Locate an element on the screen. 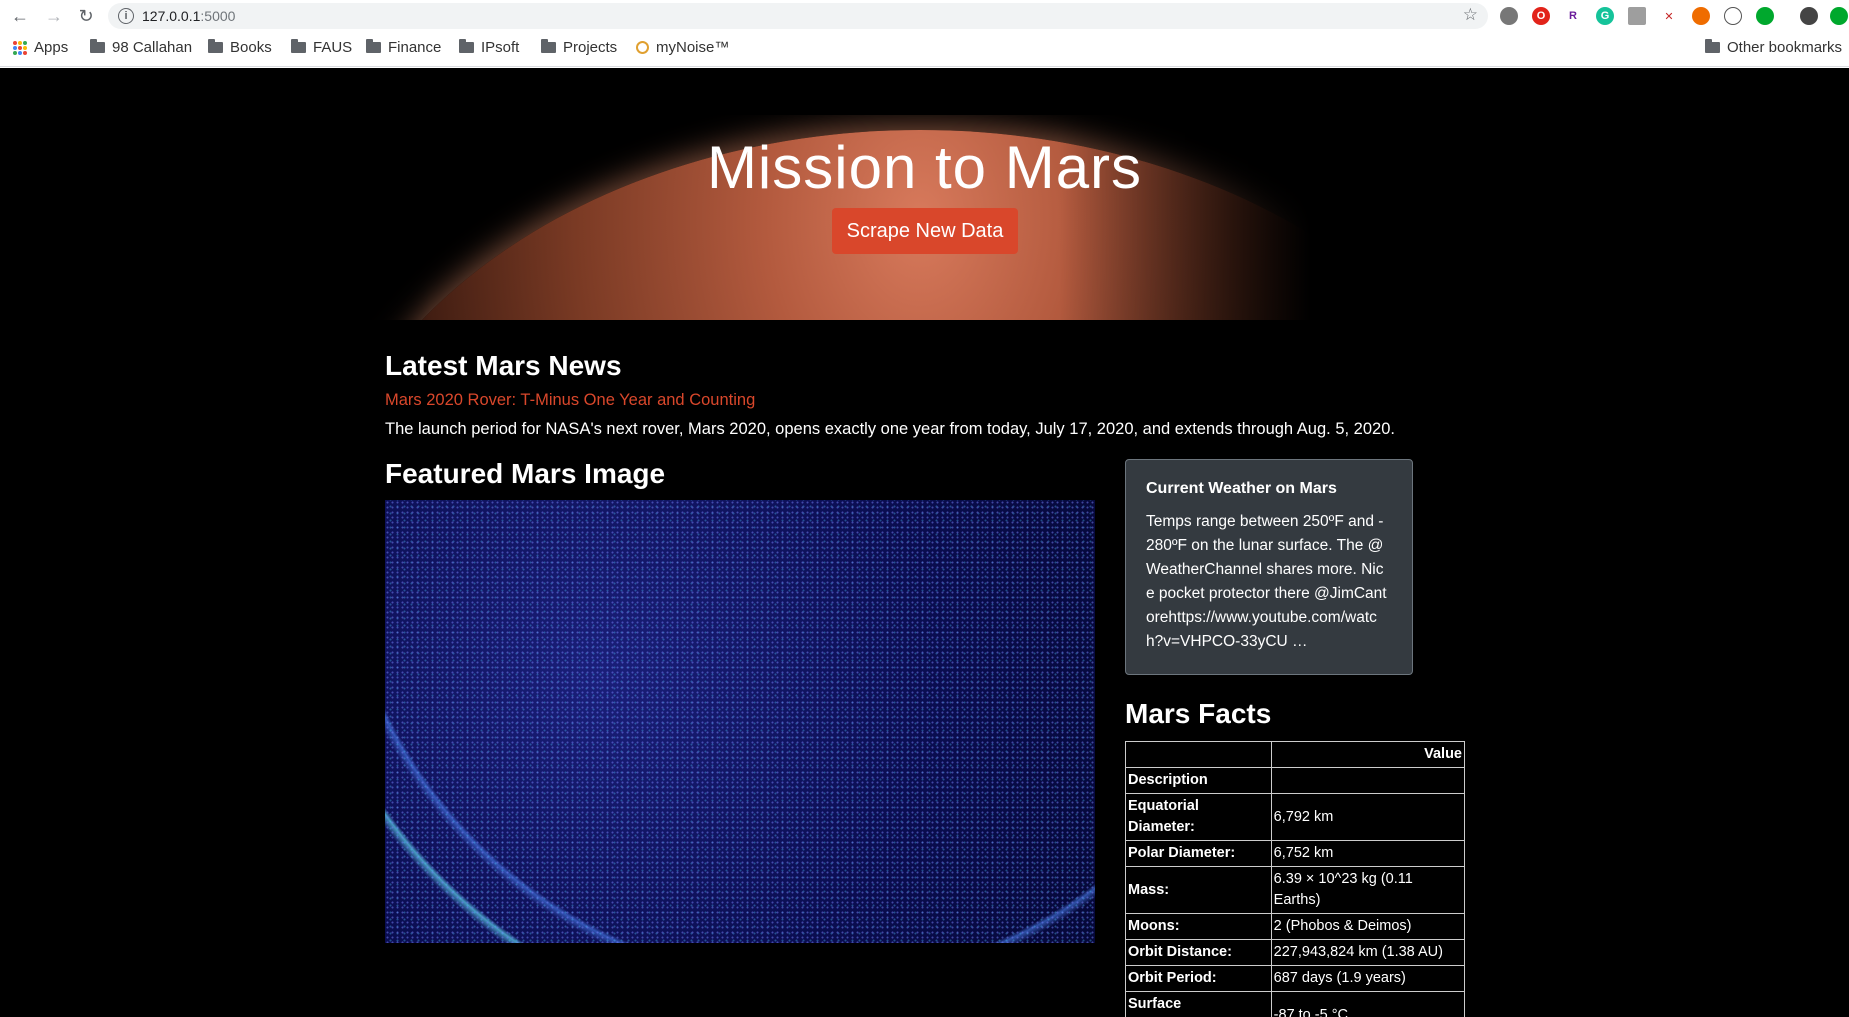  evernote-icon is located at coordinates (1765, 16).